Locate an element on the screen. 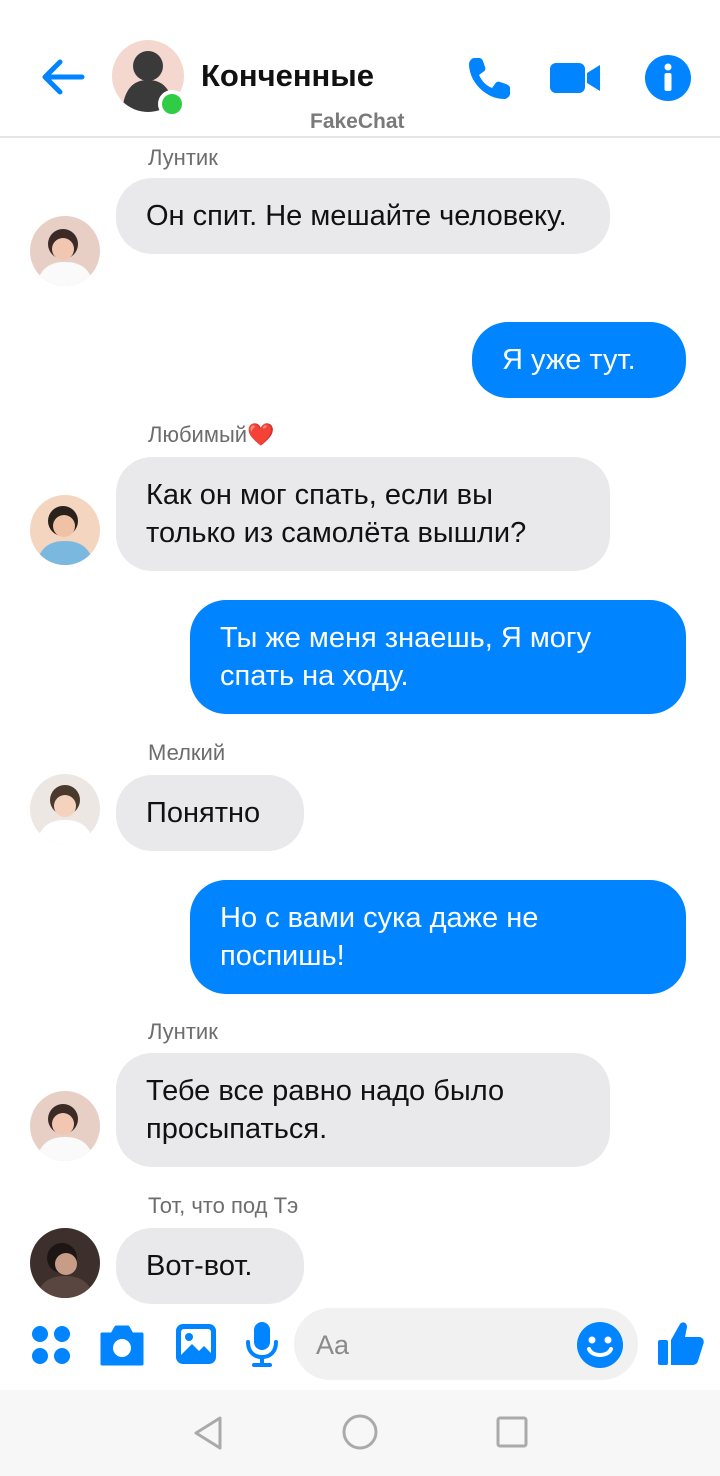  outgoing-message: Ты же меня знаешь, Я могу спать на ходу. is located at coordinates (438, 657).